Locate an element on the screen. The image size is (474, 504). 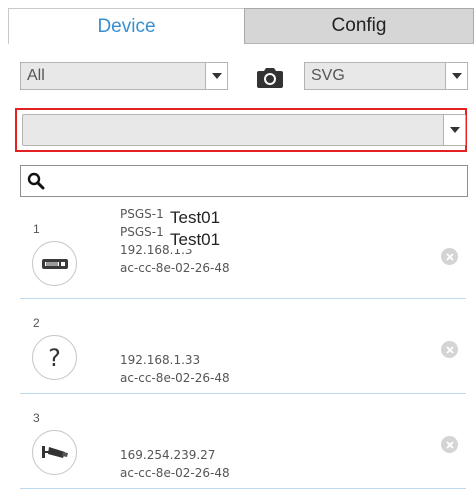
item-index: 3 is located at coordinates (36, 418).